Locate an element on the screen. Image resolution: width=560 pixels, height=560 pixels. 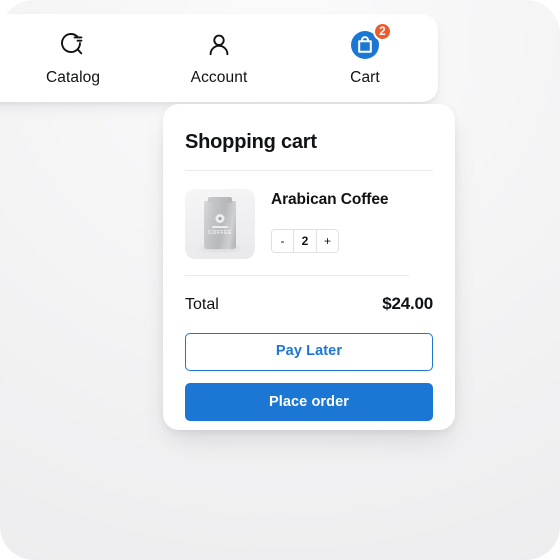
total-value: $24.00 is located at coordinates (407, 303).